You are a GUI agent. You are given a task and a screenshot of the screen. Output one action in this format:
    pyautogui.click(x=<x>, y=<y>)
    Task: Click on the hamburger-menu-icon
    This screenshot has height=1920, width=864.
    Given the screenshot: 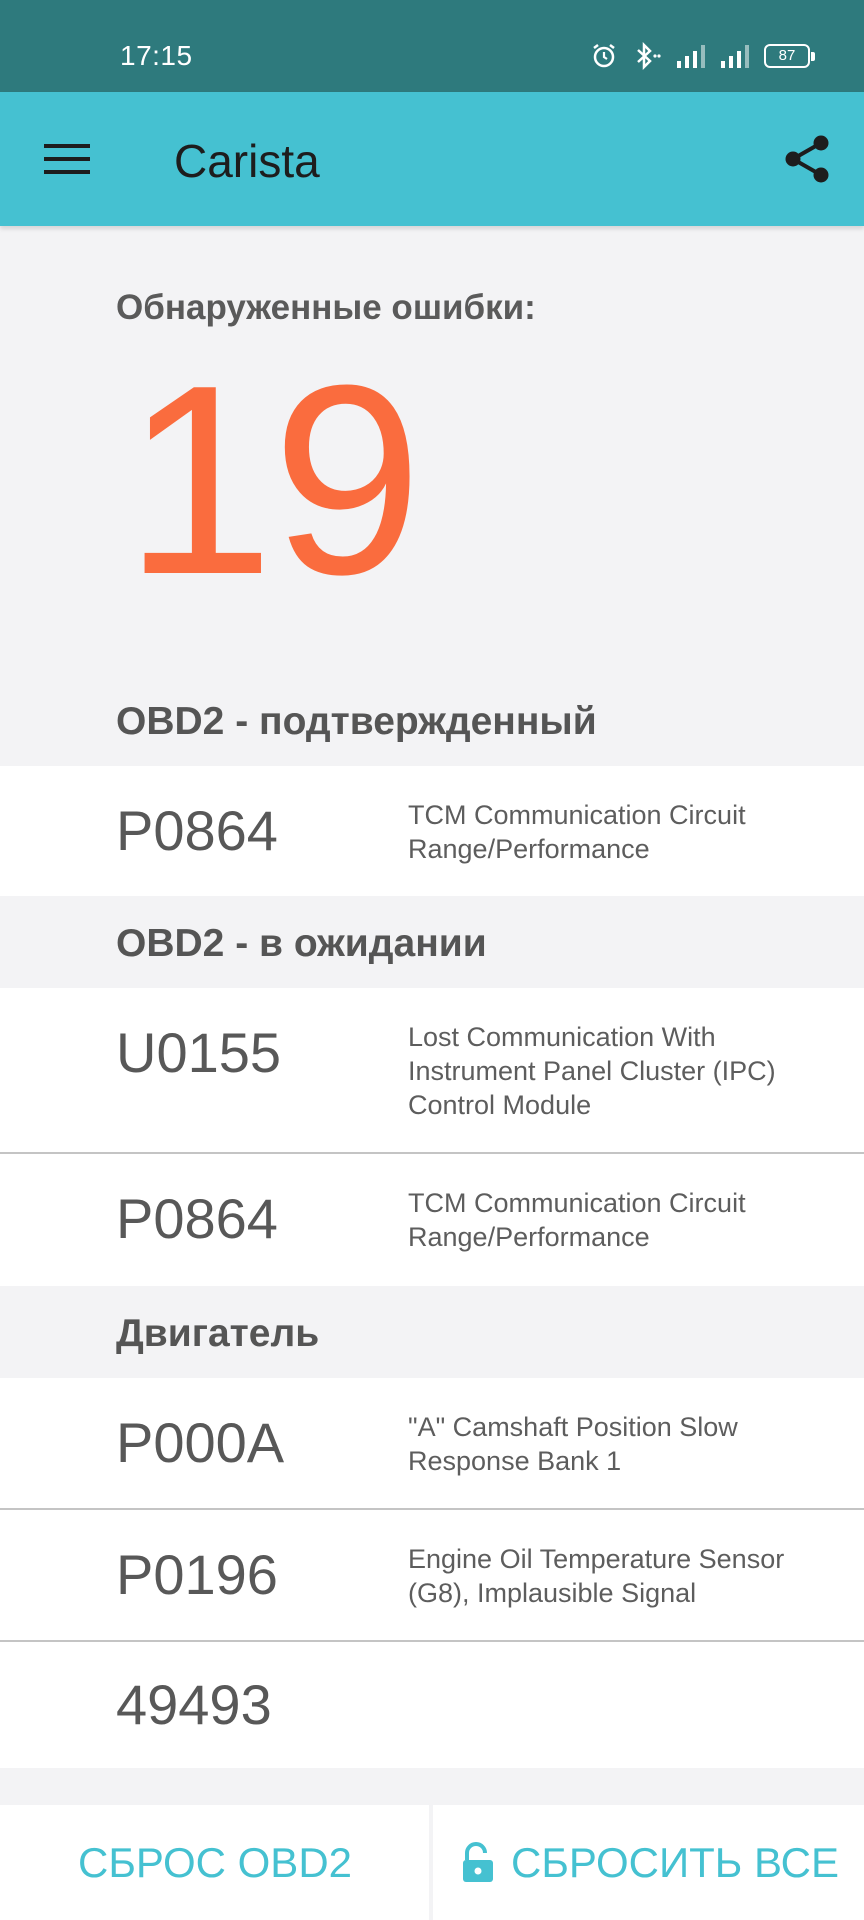 What is the action you would take?
    pyautogui.click(x=67, y=159)
    